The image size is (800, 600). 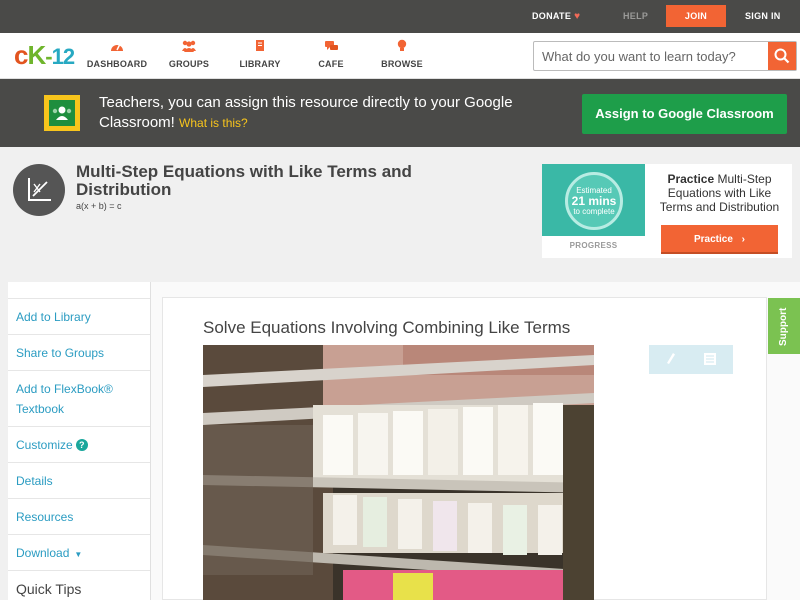 I want to click on chevron-right-icon: ›, so click(x=743, y=239).